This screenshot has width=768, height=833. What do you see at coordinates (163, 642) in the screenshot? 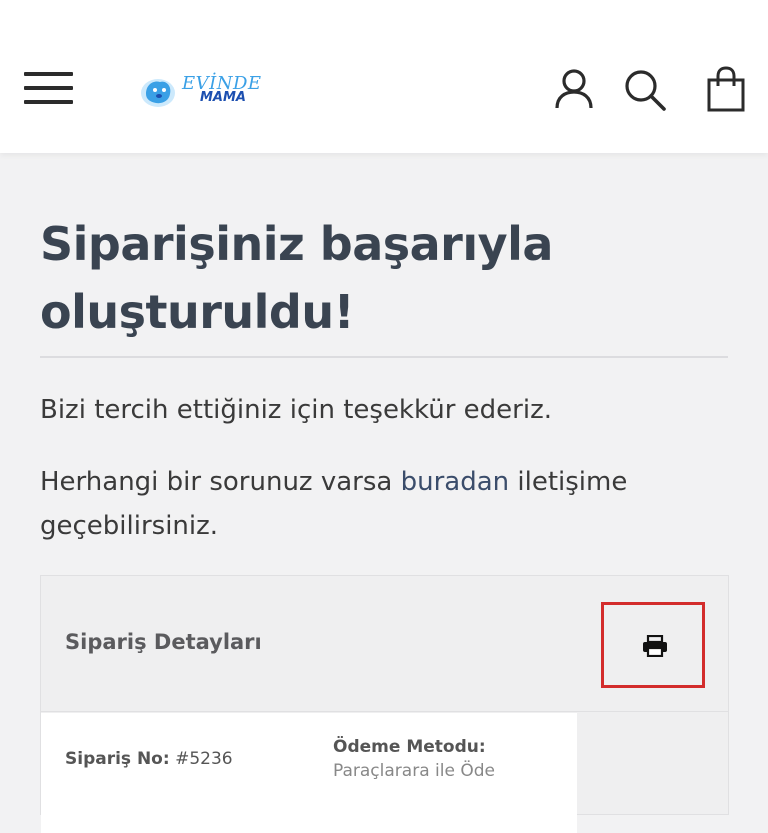
I see `order-details-title: Sipariş Detayları` at bounding box center [163, 642].